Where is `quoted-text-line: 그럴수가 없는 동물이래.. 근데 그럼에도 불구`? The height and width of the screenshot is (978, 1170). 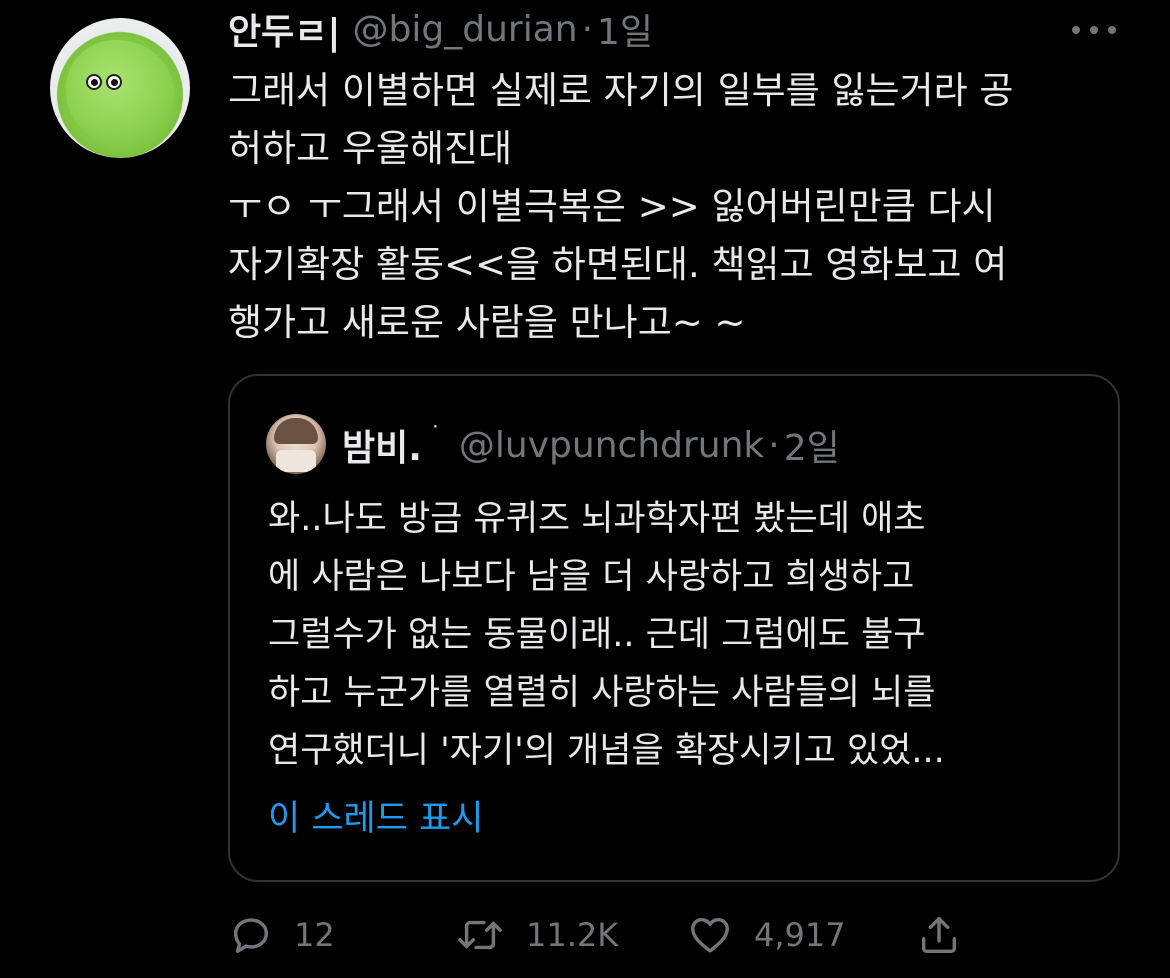
quoted-text-line: 그럴수가 없는 동물이래.. 근데 그럼에도 불구 is located at coordinates (597, 635).